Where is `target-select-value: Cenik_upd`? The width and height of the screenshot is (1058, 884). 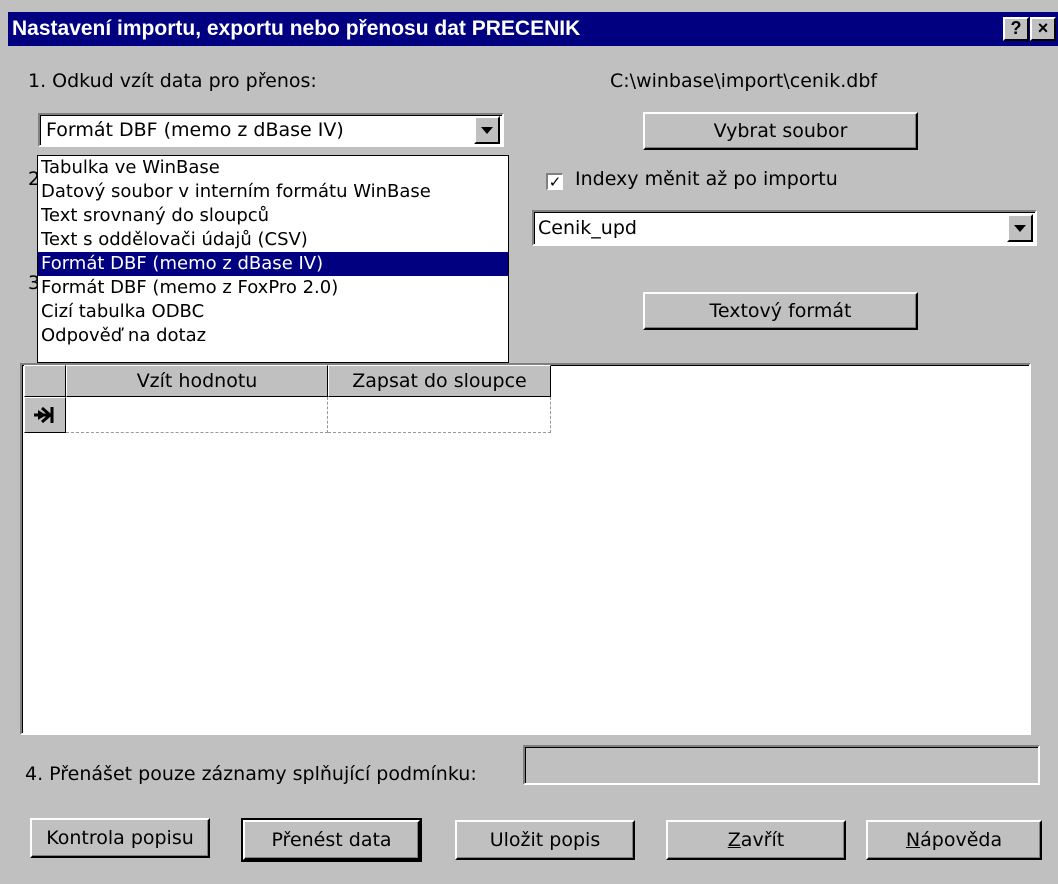 target-select-value: Cenik_upd is located at coordinates (587, 228).